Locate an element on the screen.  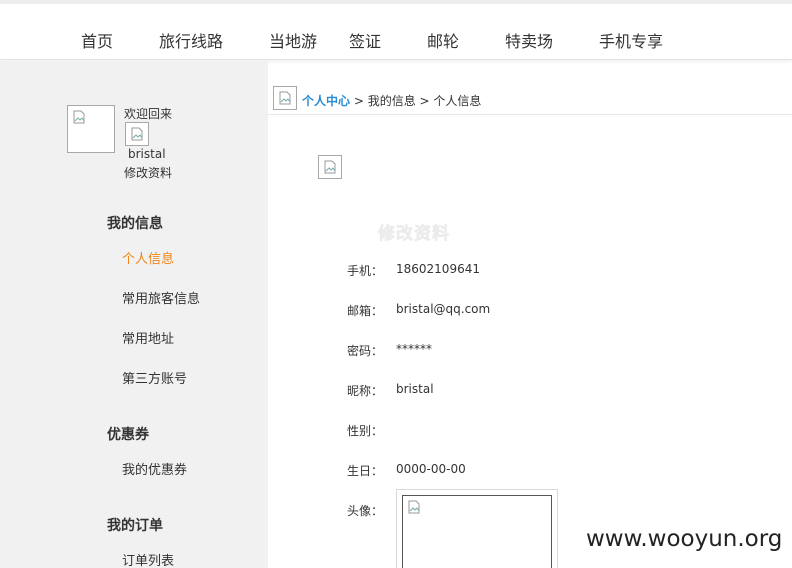
edit-profile-title: 修改资料 is located at coordinates (414, 234).